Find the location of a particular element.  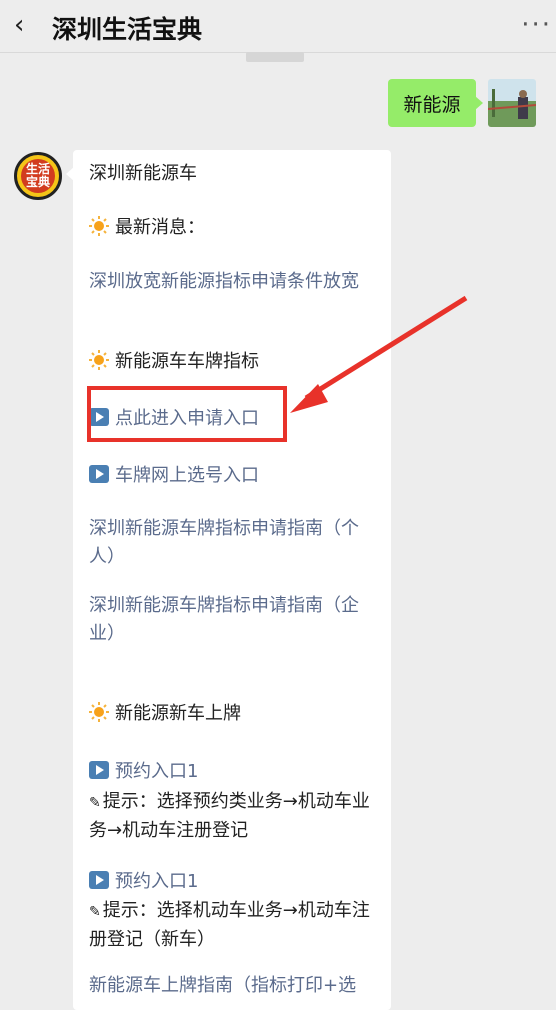

user-message-bubble: 新能源 is located at coordinates (435, 103).